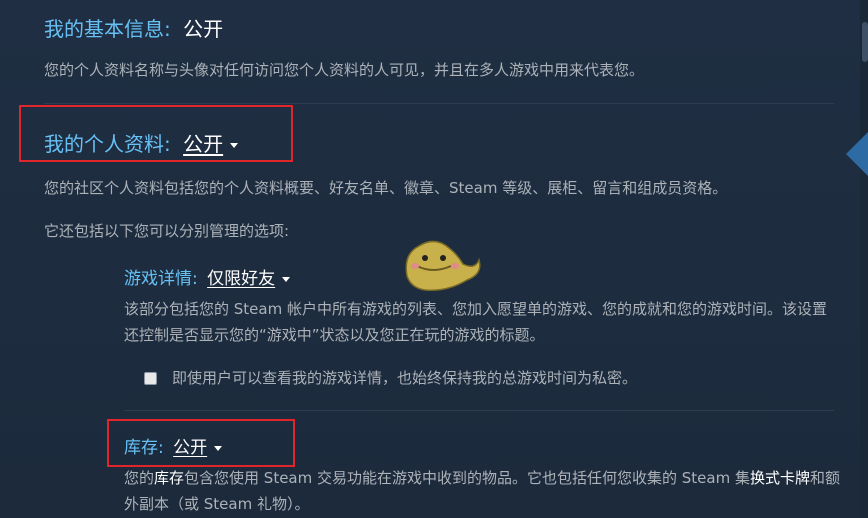  Describe the element at coordinates (144, 448) in the screenshot. I see `inventory-label: 库存:` at that location.